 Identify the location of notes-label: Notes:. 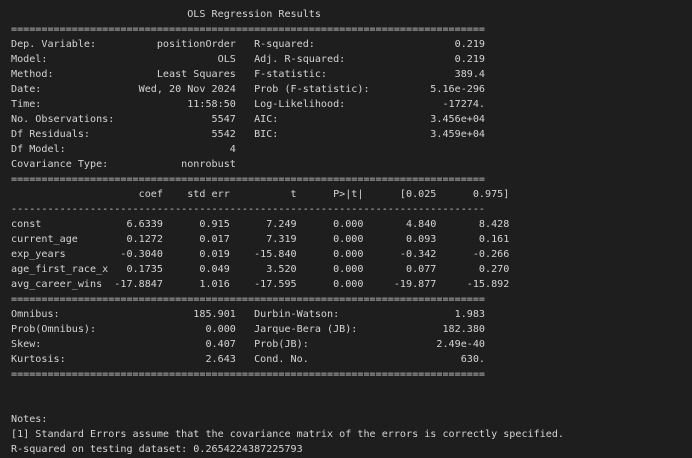
(29, 419).